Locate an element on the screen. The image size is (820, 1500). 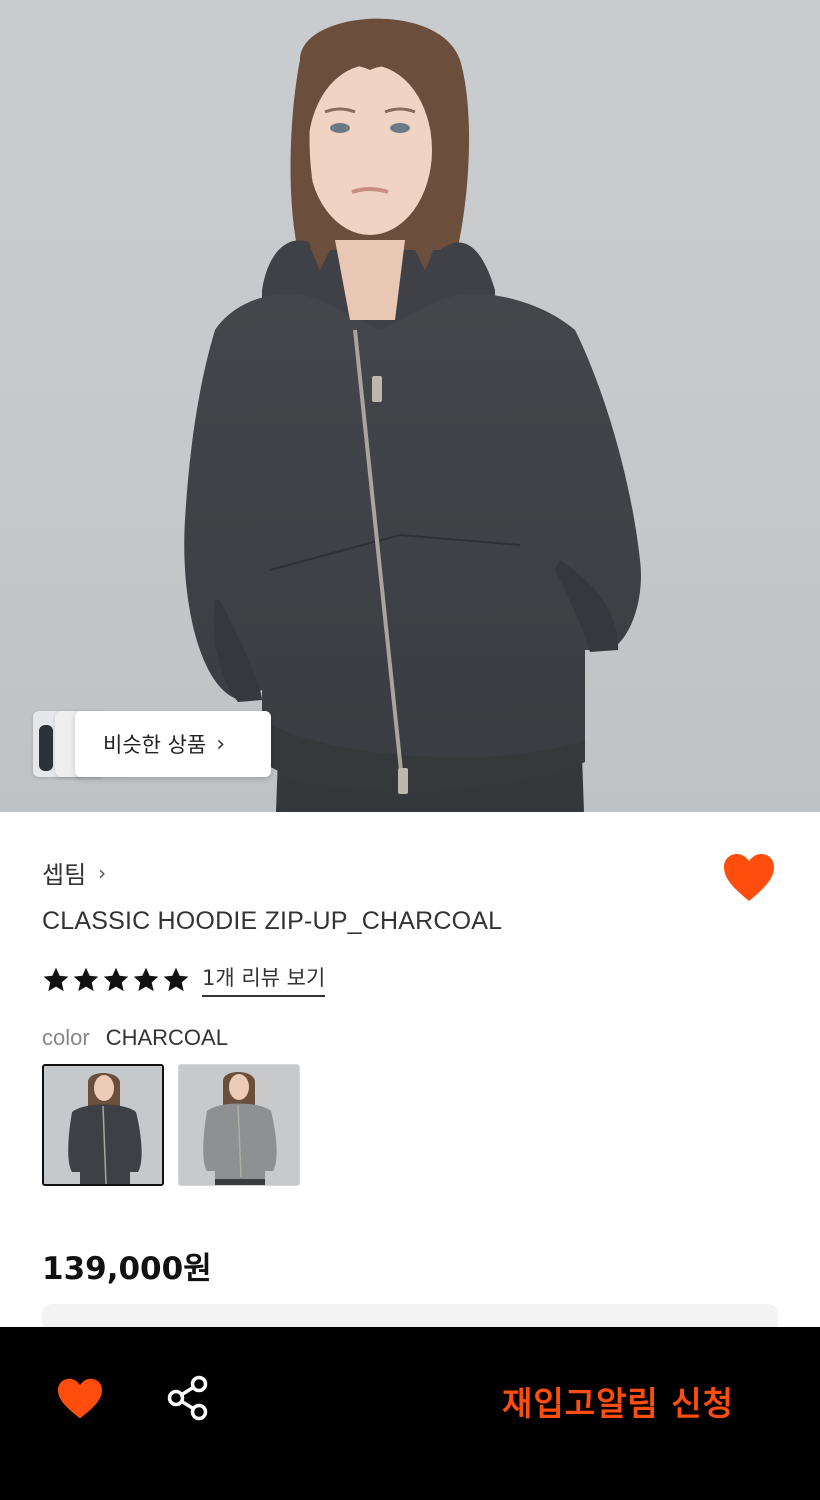
restock-alert-button: 재입고알림 신청 is located at coordinates (618, 1401).